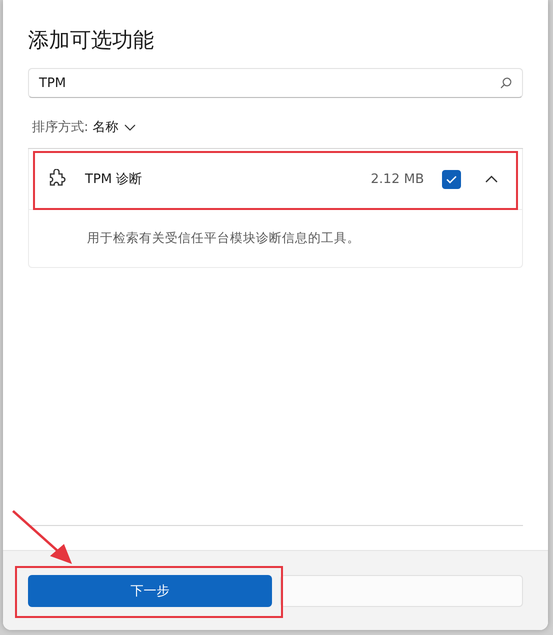 Image resolution: width=553 pixels, height=635 pixels. I want to click on feature-checkbox, so click(451, 179).